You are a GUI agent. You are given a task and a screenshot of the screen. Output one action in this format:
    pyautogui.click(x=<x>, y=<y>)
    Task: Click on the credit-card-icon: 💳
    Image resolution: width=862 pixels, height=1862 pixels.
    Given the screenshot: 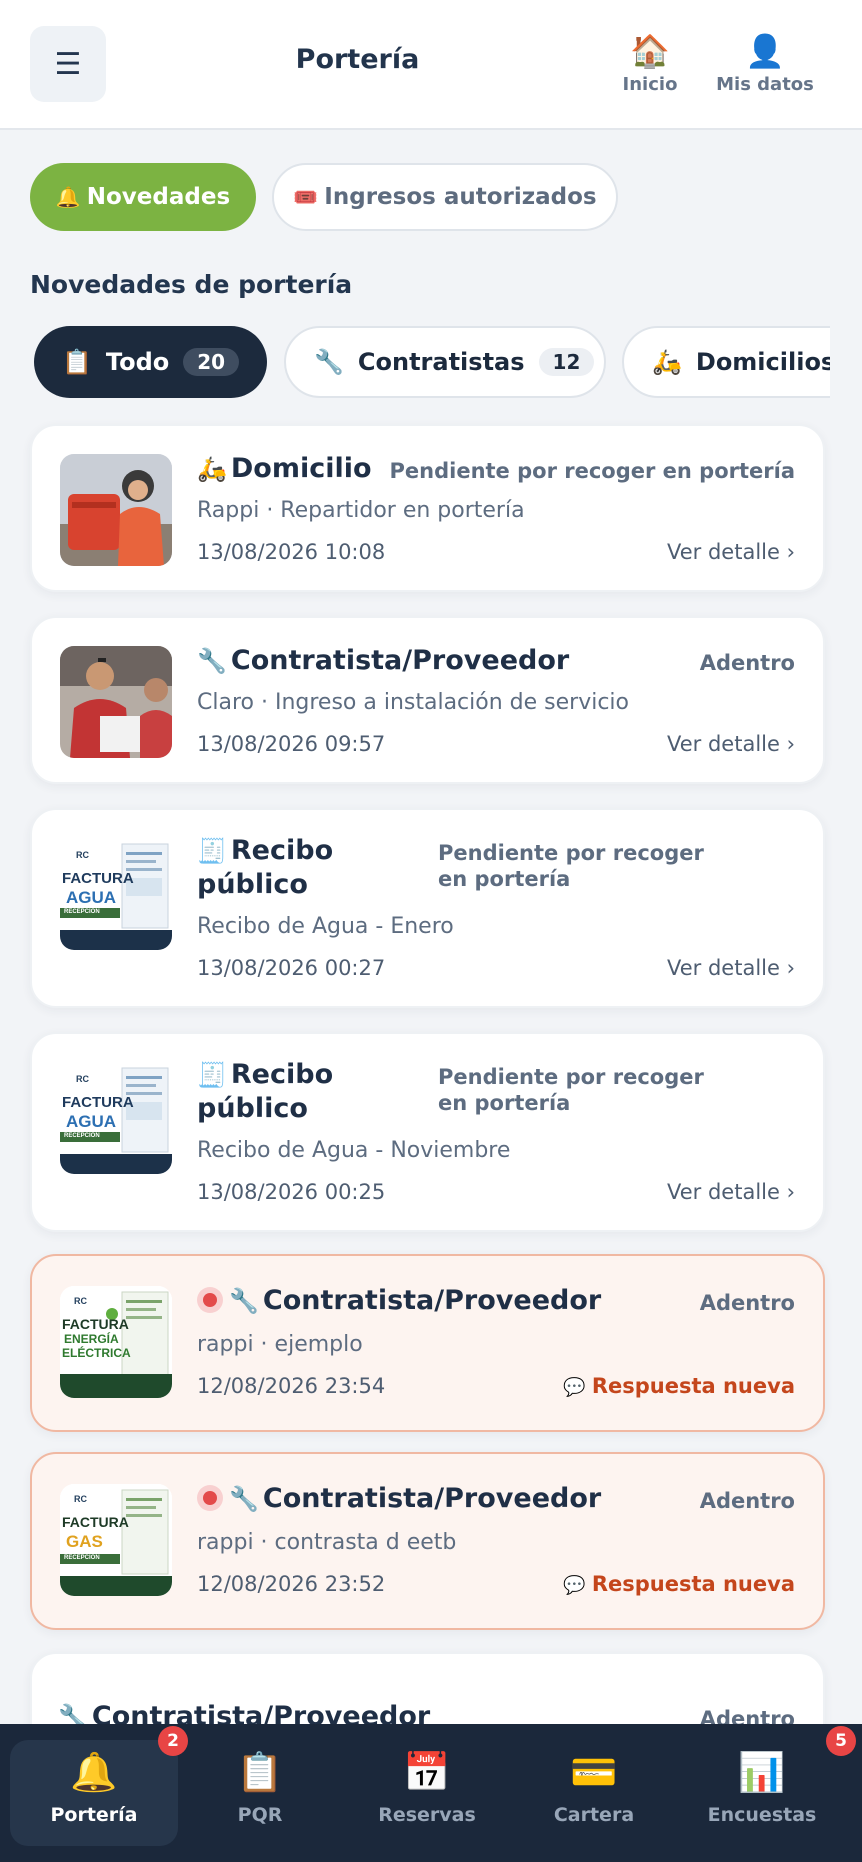 What is the action you would take?
    pyautogui.click(x=594, y=1772)
    